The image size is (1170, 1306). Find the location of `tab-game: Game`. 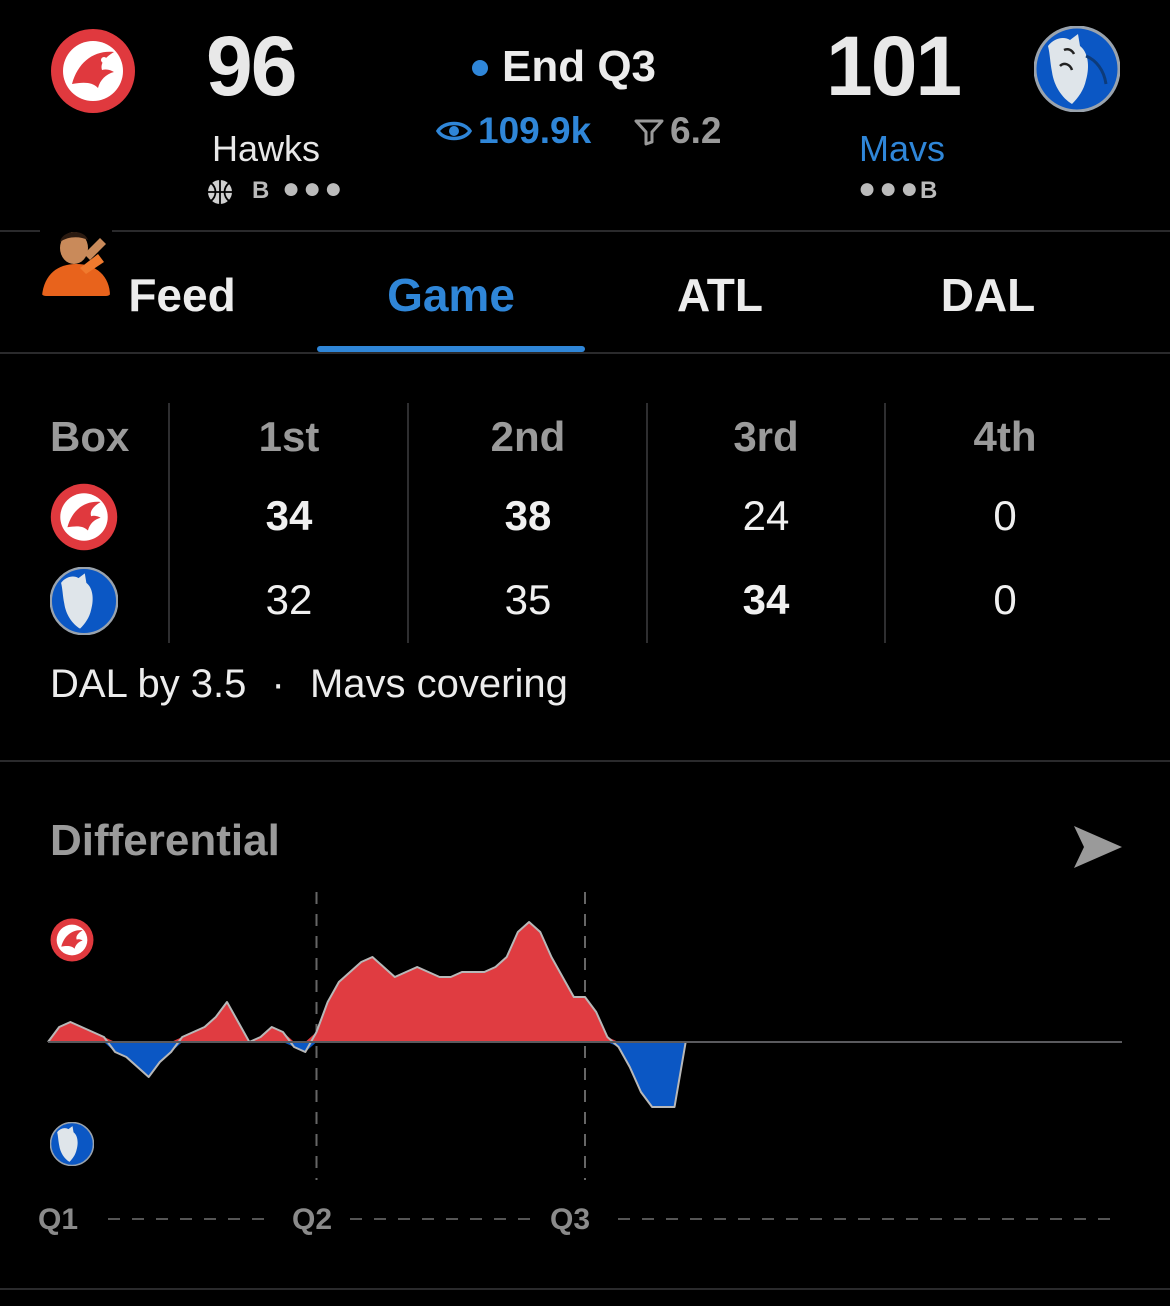

tab-game: Game is located at coordinates (451, 295).